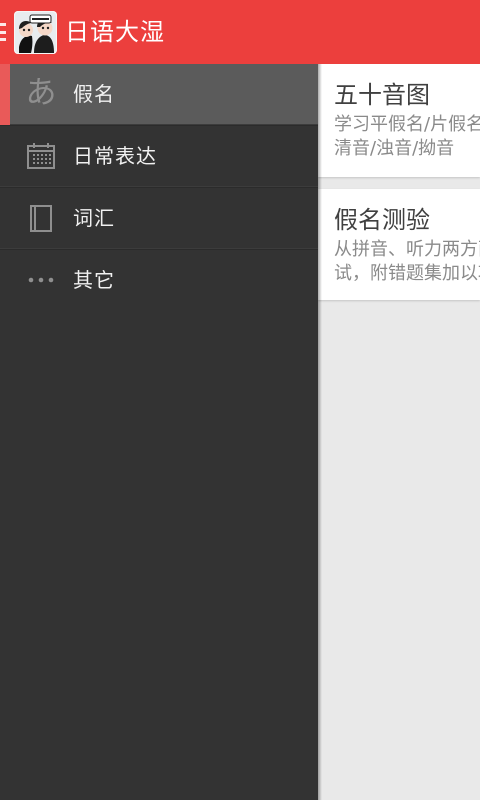 This screenshot has height=800, width=480. I want to click on app-icon, so click(35, 32).